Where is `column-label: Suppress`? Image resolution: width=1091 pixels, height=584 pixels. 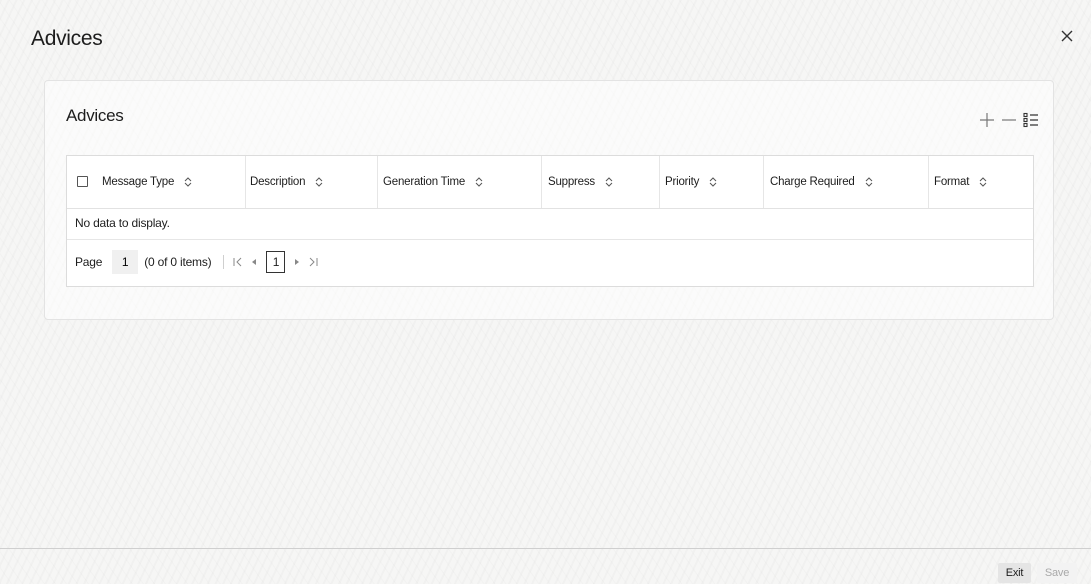 column-label: Suppress is located at coordinates (571, 182).